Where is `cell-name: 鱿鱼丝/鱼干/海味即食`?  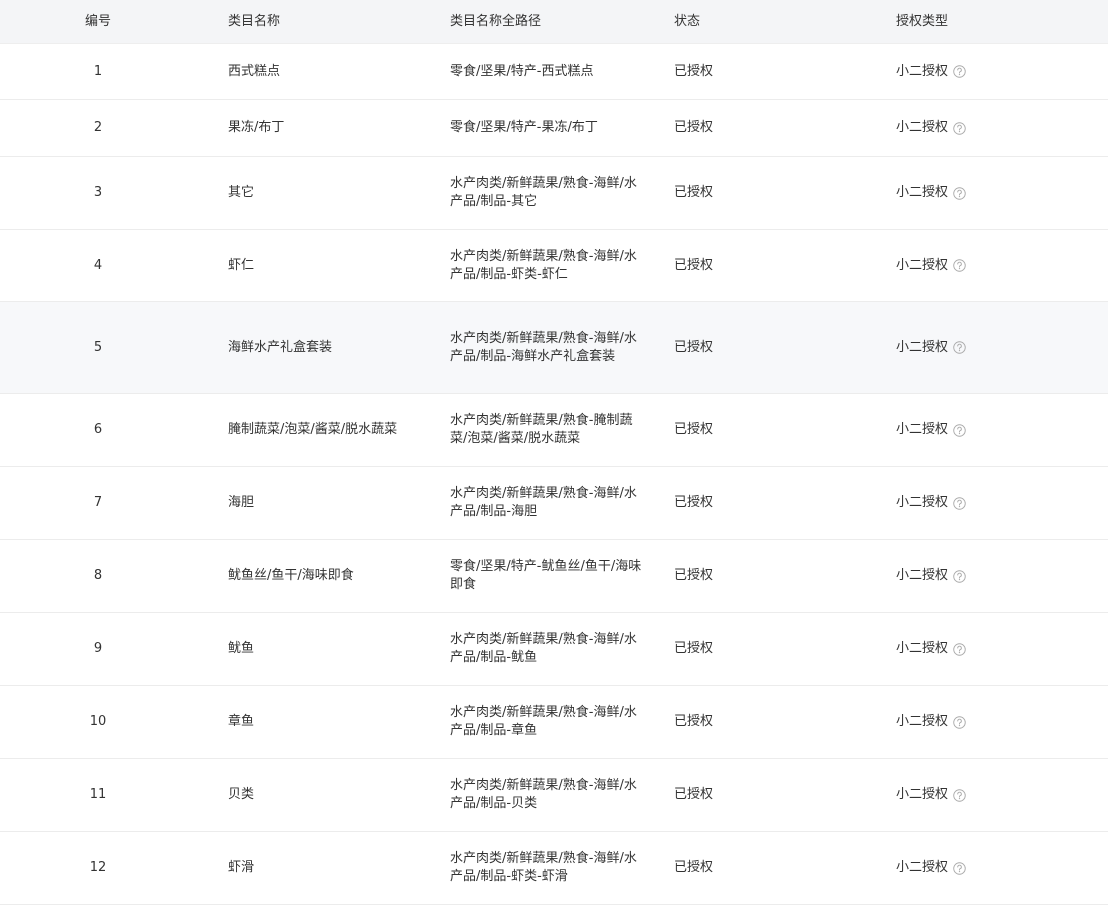 cell-name: 鱿鱼丝/鱼干/海味即食 is located at coordinates (328, 576).